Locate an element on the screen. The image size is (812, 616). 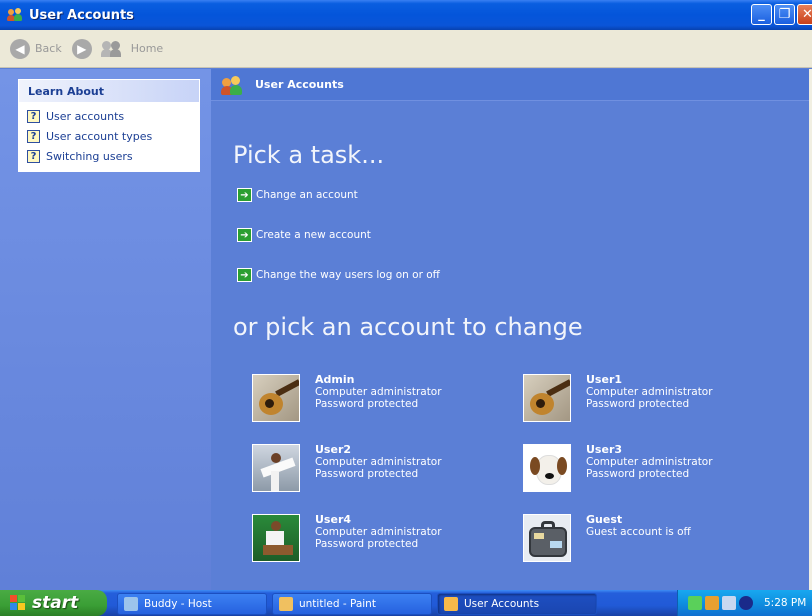
karate-icon is located at coordinates (276, 468).